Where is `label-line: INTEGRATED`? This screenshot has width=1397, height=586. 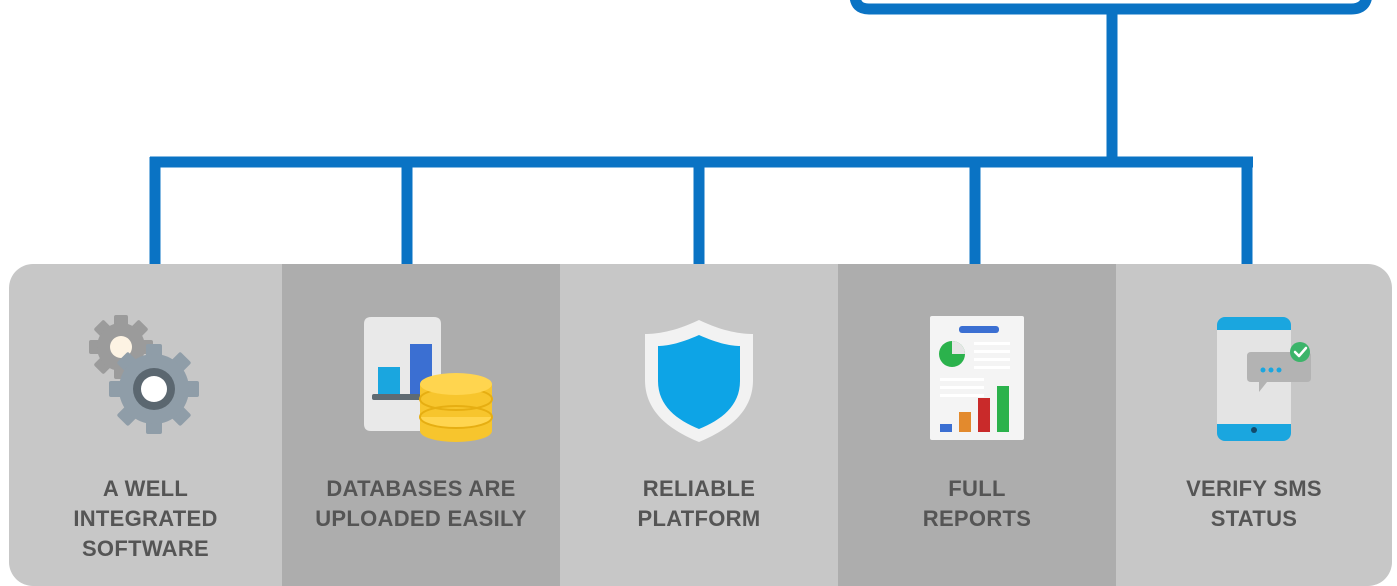 label-line: INTEGRATED is located at coordinates (145, 518).